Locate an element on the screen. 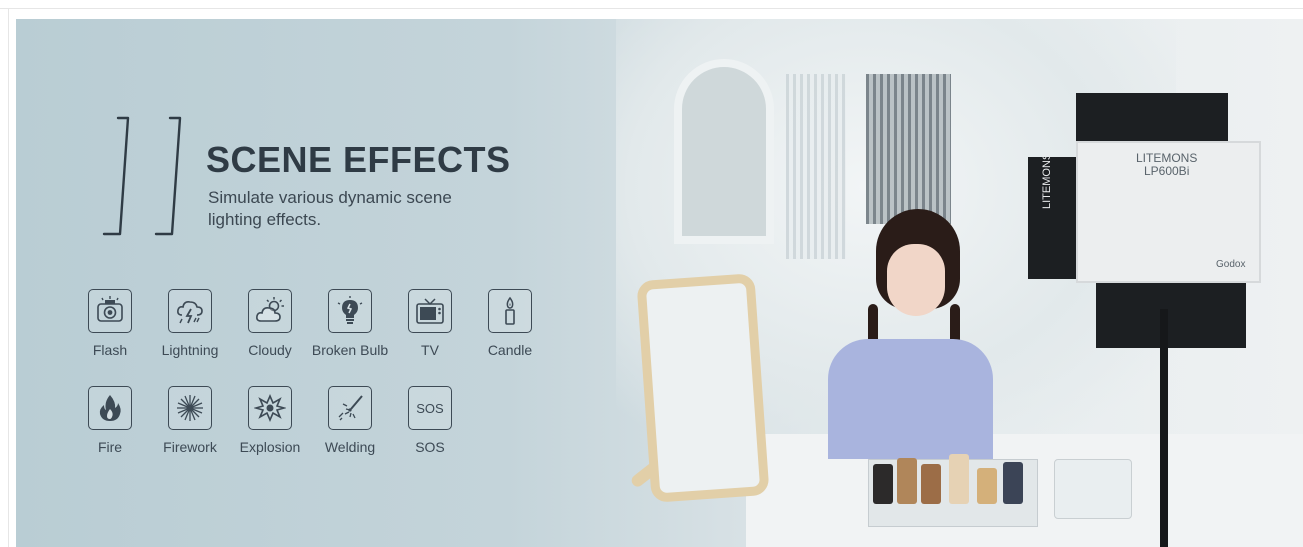 The image size is (1303, 547). lightning-cloud-icon is located at coordinates (190, 311).